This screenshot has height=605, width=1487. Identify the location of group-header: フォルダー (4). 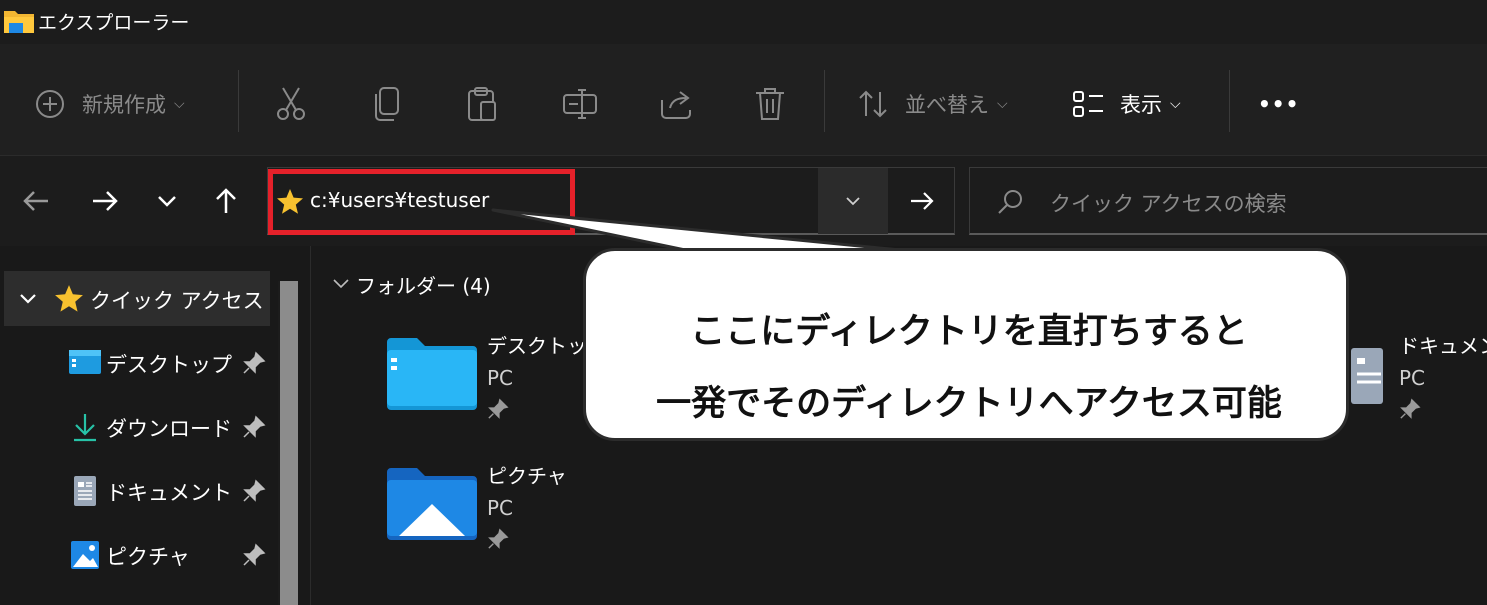
(423, 284).